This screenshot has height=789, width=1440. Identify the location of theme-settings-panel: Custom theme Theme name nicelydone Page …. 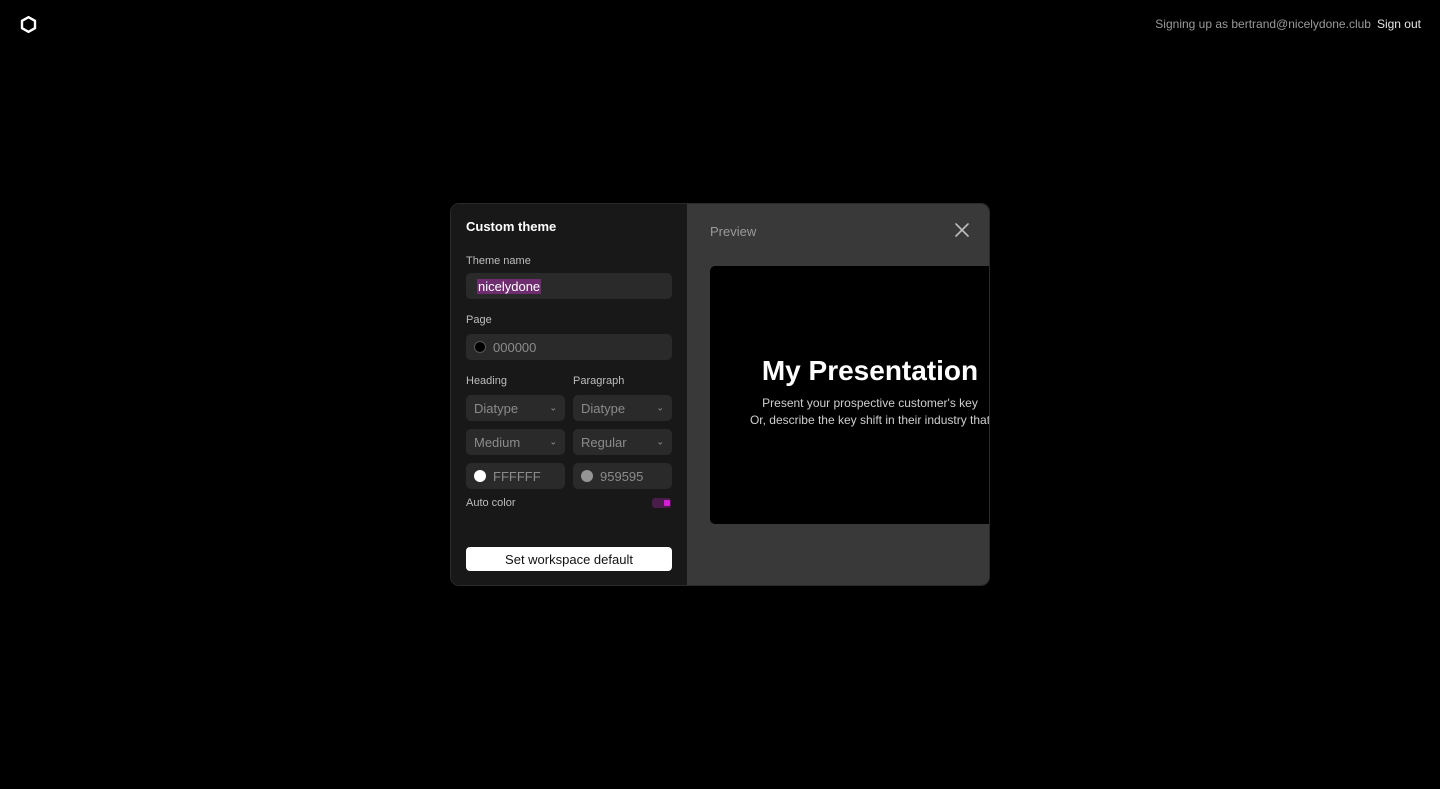
(569, 394).